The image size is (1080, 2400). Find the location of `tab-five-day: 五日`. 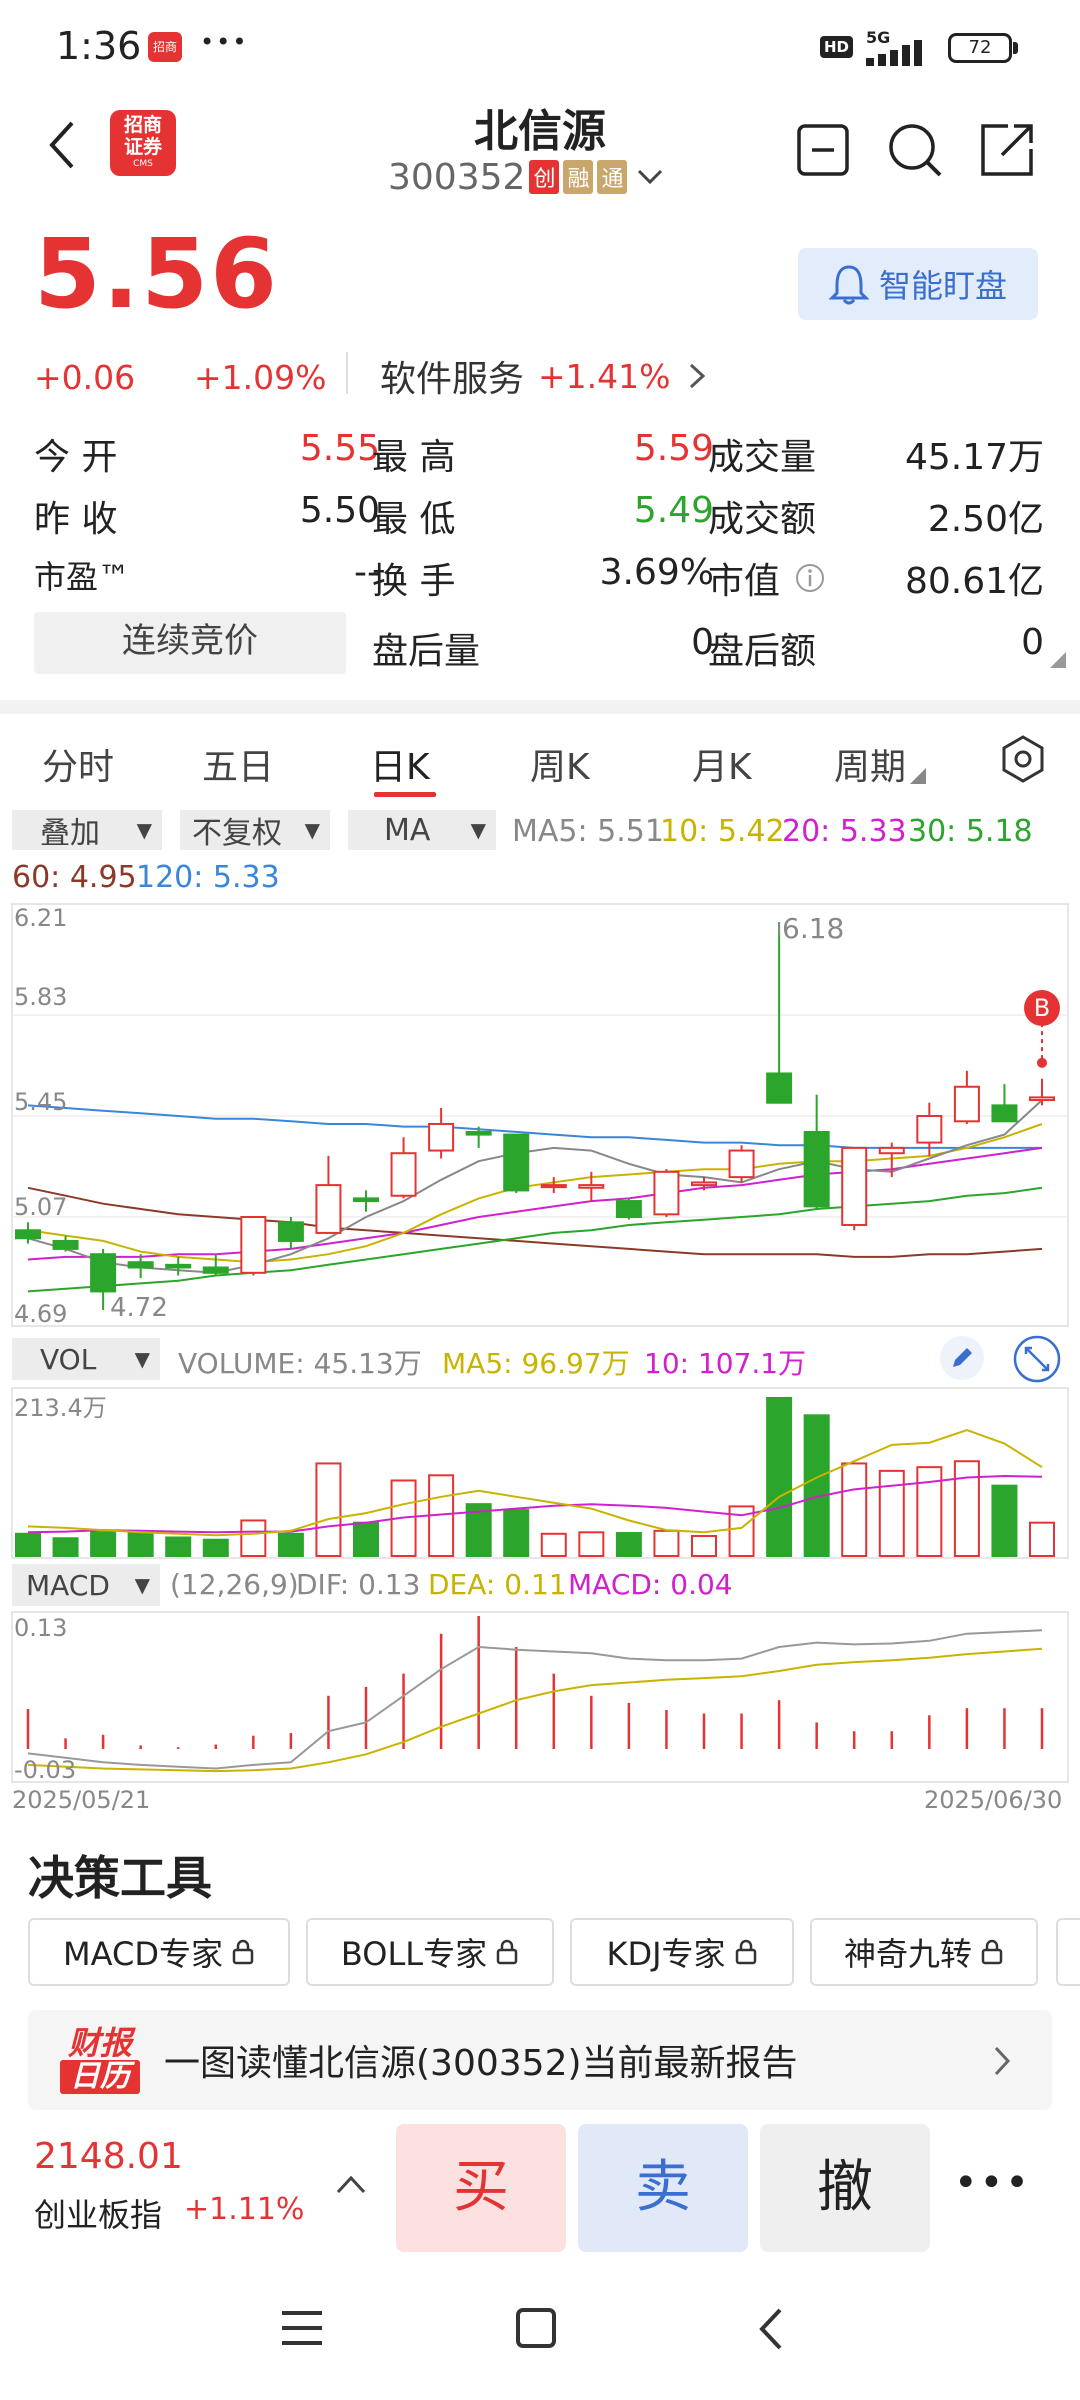

tab-five-day: 五日 is located at coordinates (238, 764).